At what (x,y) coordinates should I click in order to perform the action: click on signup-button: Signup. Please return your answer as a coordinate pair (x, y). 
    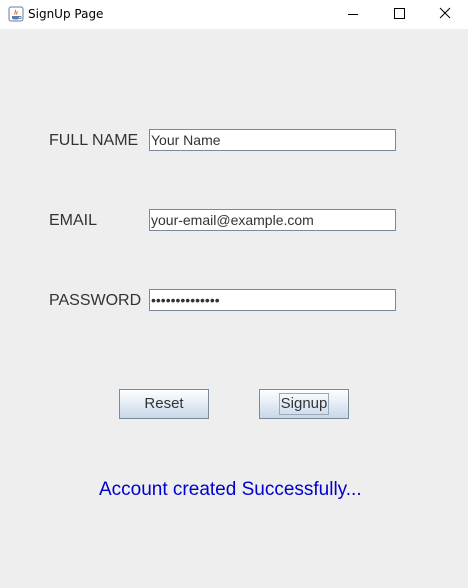
    Looking at the image, I should click on (304, 404).